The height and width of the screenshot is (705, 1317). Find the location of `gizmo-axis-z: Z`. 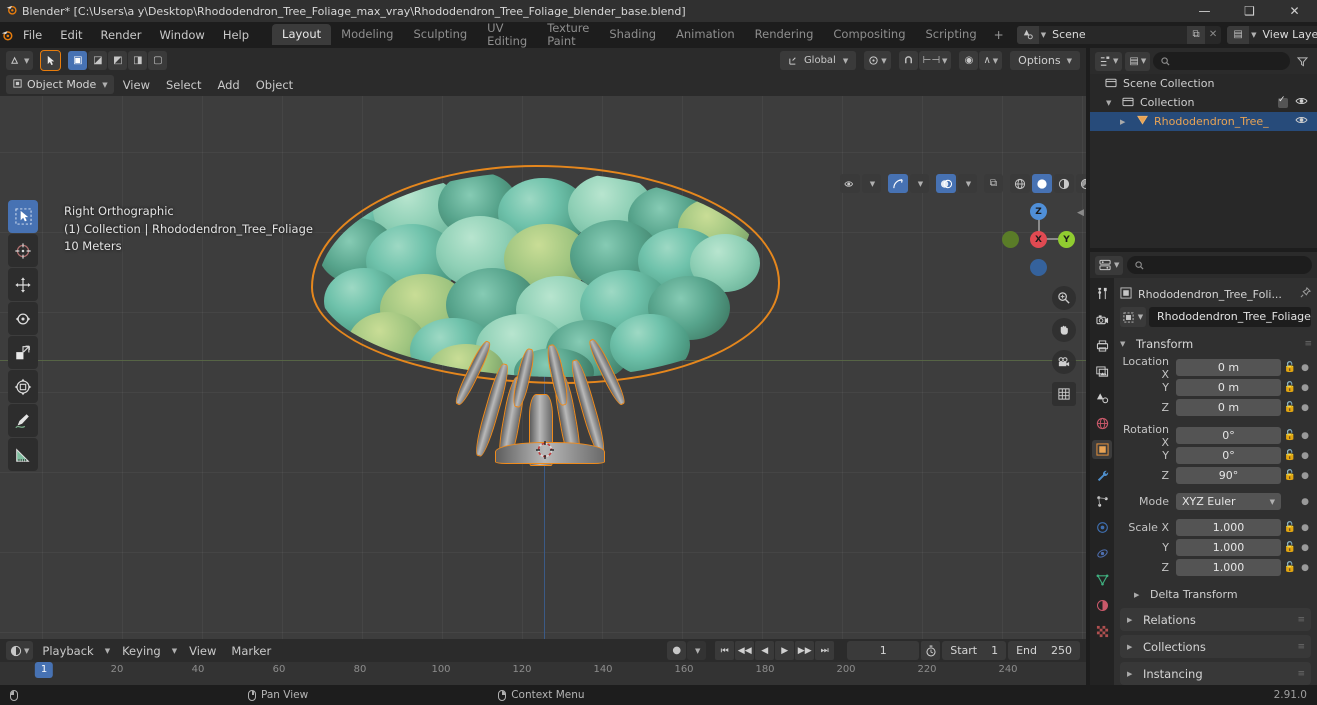

gizmo-axis-z: Z is located at coordinates (1038, 211).